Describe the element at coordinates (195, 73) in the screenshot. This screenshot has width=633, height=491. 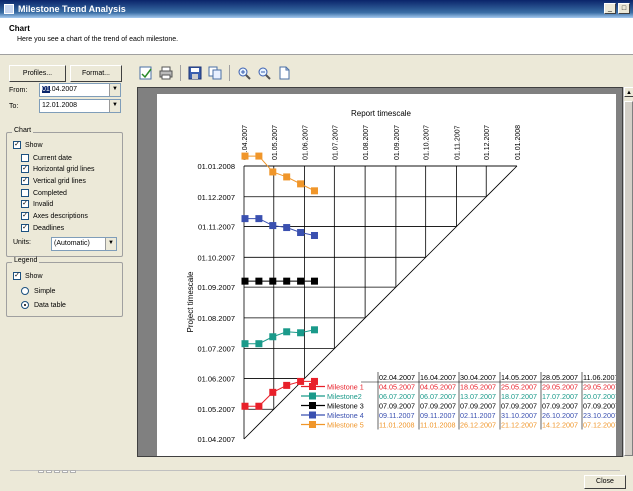
I see `save-icon` at that location.